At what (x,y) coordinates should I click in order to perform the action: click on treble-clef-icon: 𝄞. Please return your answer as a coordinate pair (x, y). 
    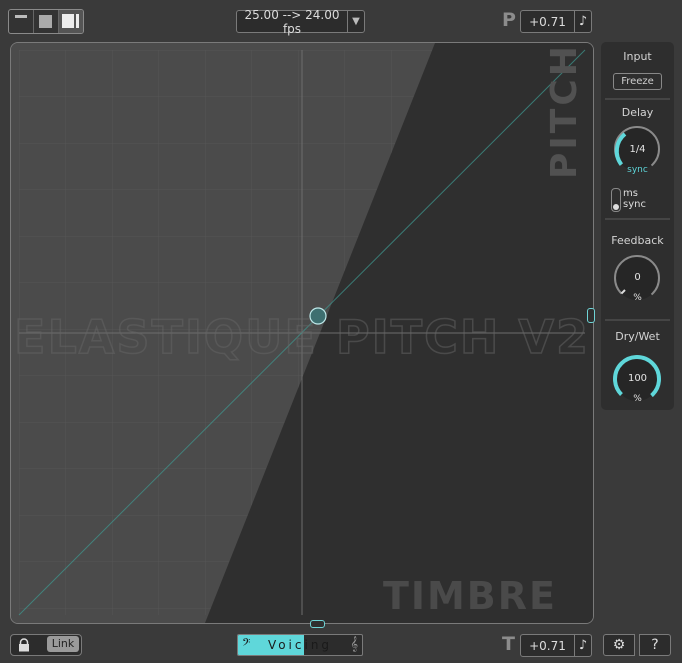
    Looking at the image, I should click on (354, 644).